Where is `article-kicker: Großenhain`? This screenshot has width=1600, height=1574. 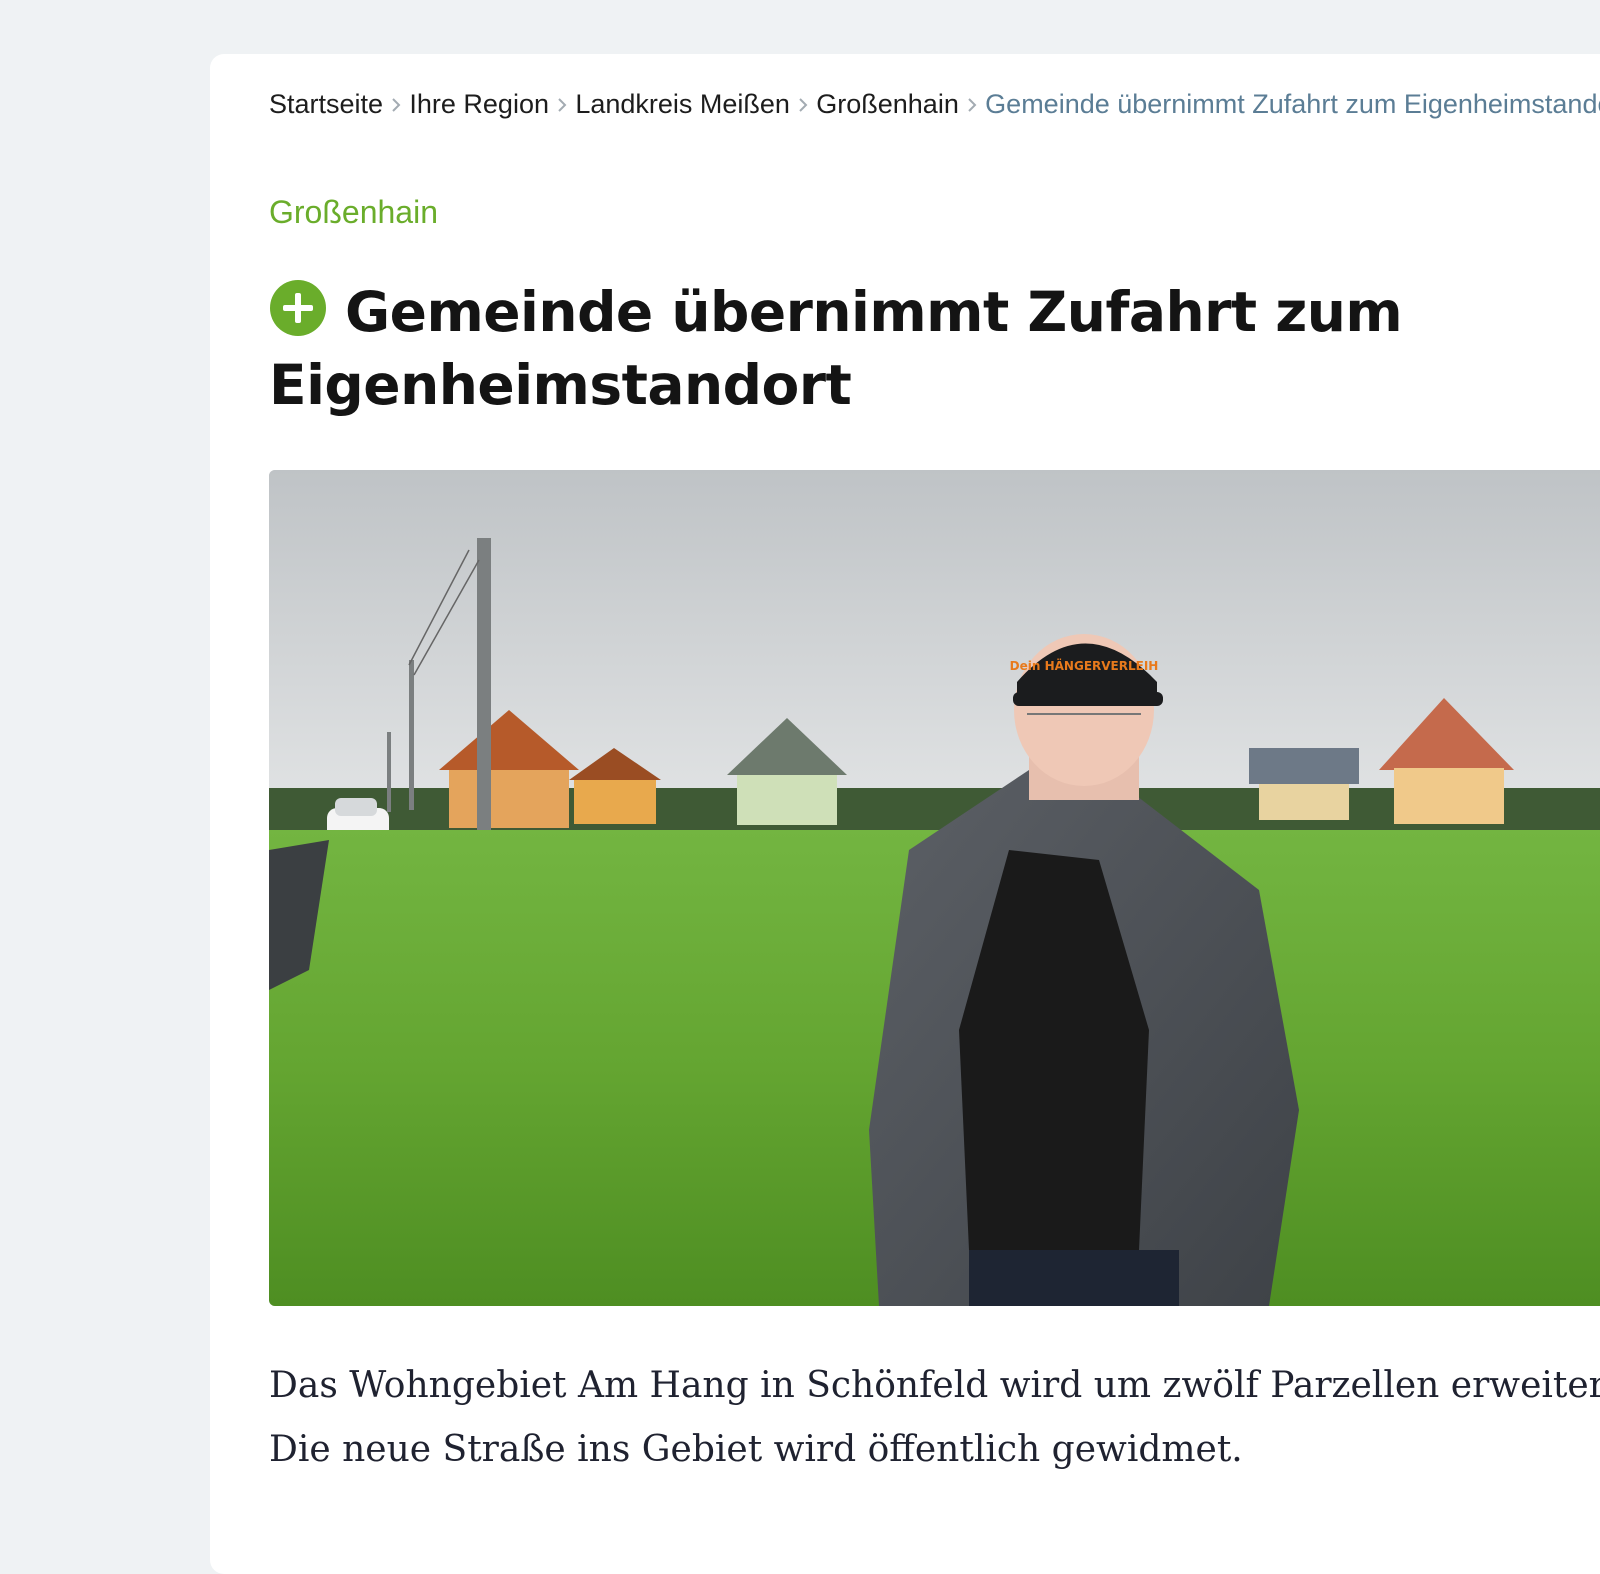 article-kicker: Großenhain is located at coordinates (353, 212).